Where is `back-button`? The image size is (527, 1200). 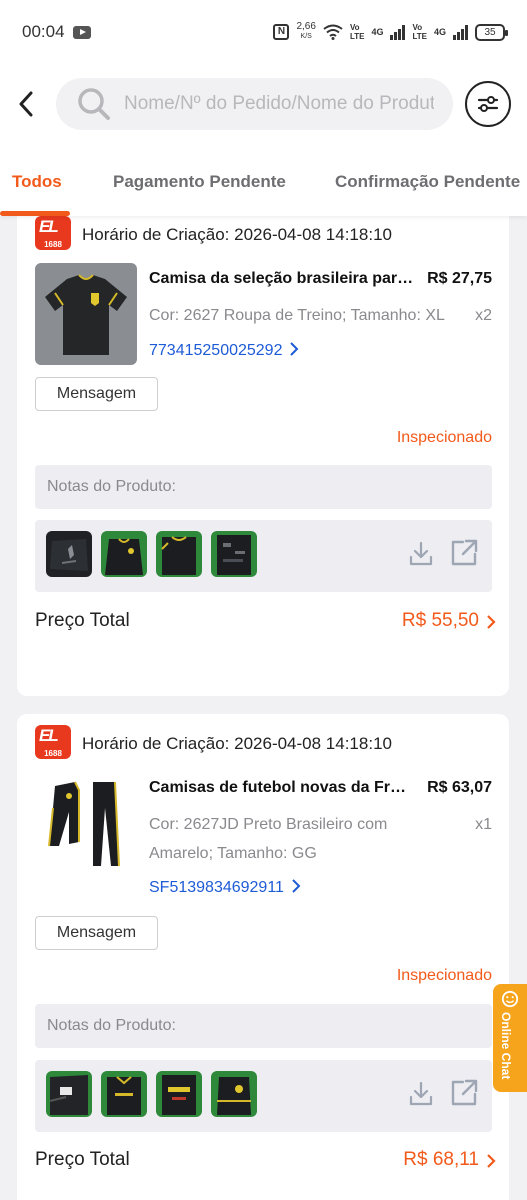 back-button is located at coordinates (26, 104).